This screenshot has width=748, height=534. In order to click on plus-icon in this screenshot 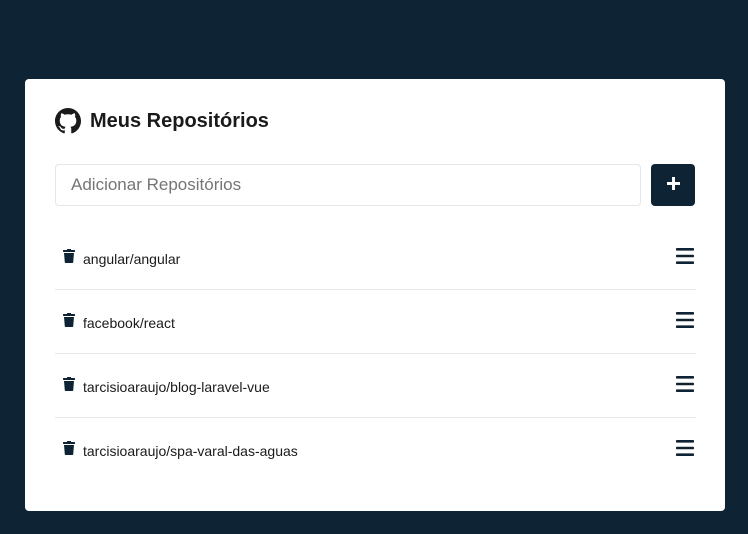, I will do `click(673, 185)`.